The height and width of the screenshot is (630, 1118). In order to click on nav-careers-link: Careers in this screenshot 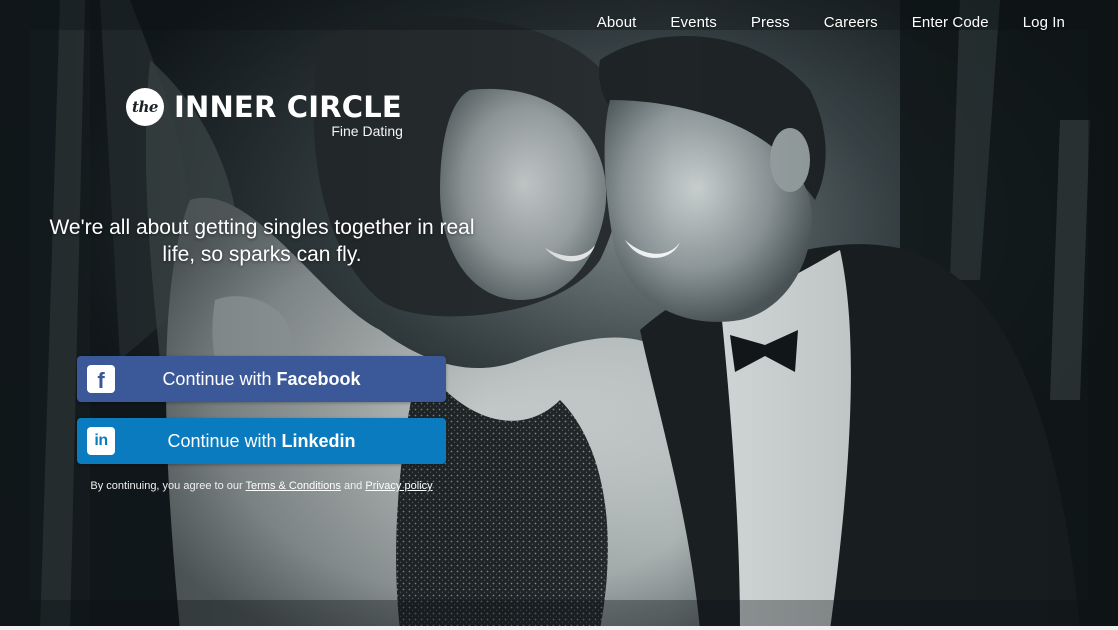, I will do `click(851, 23)`.